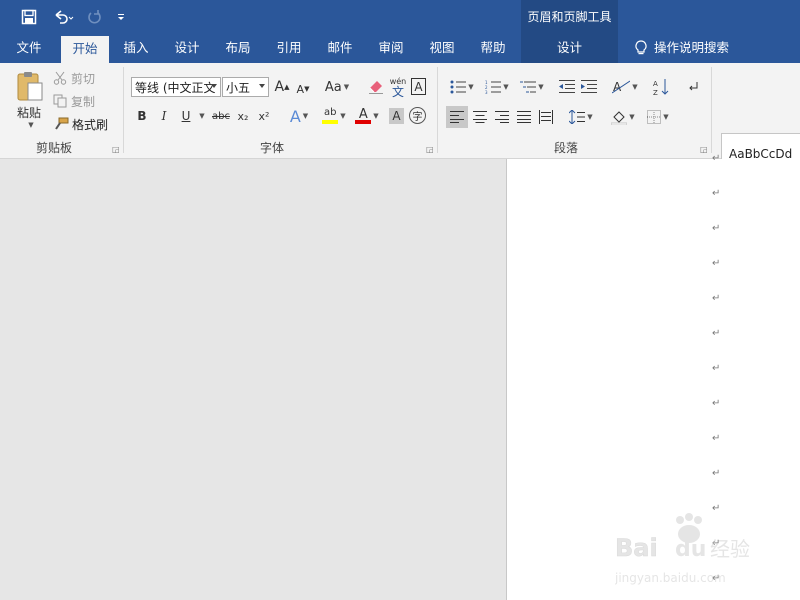  I want to click on decrease-indent-icon, so click(567, 87).